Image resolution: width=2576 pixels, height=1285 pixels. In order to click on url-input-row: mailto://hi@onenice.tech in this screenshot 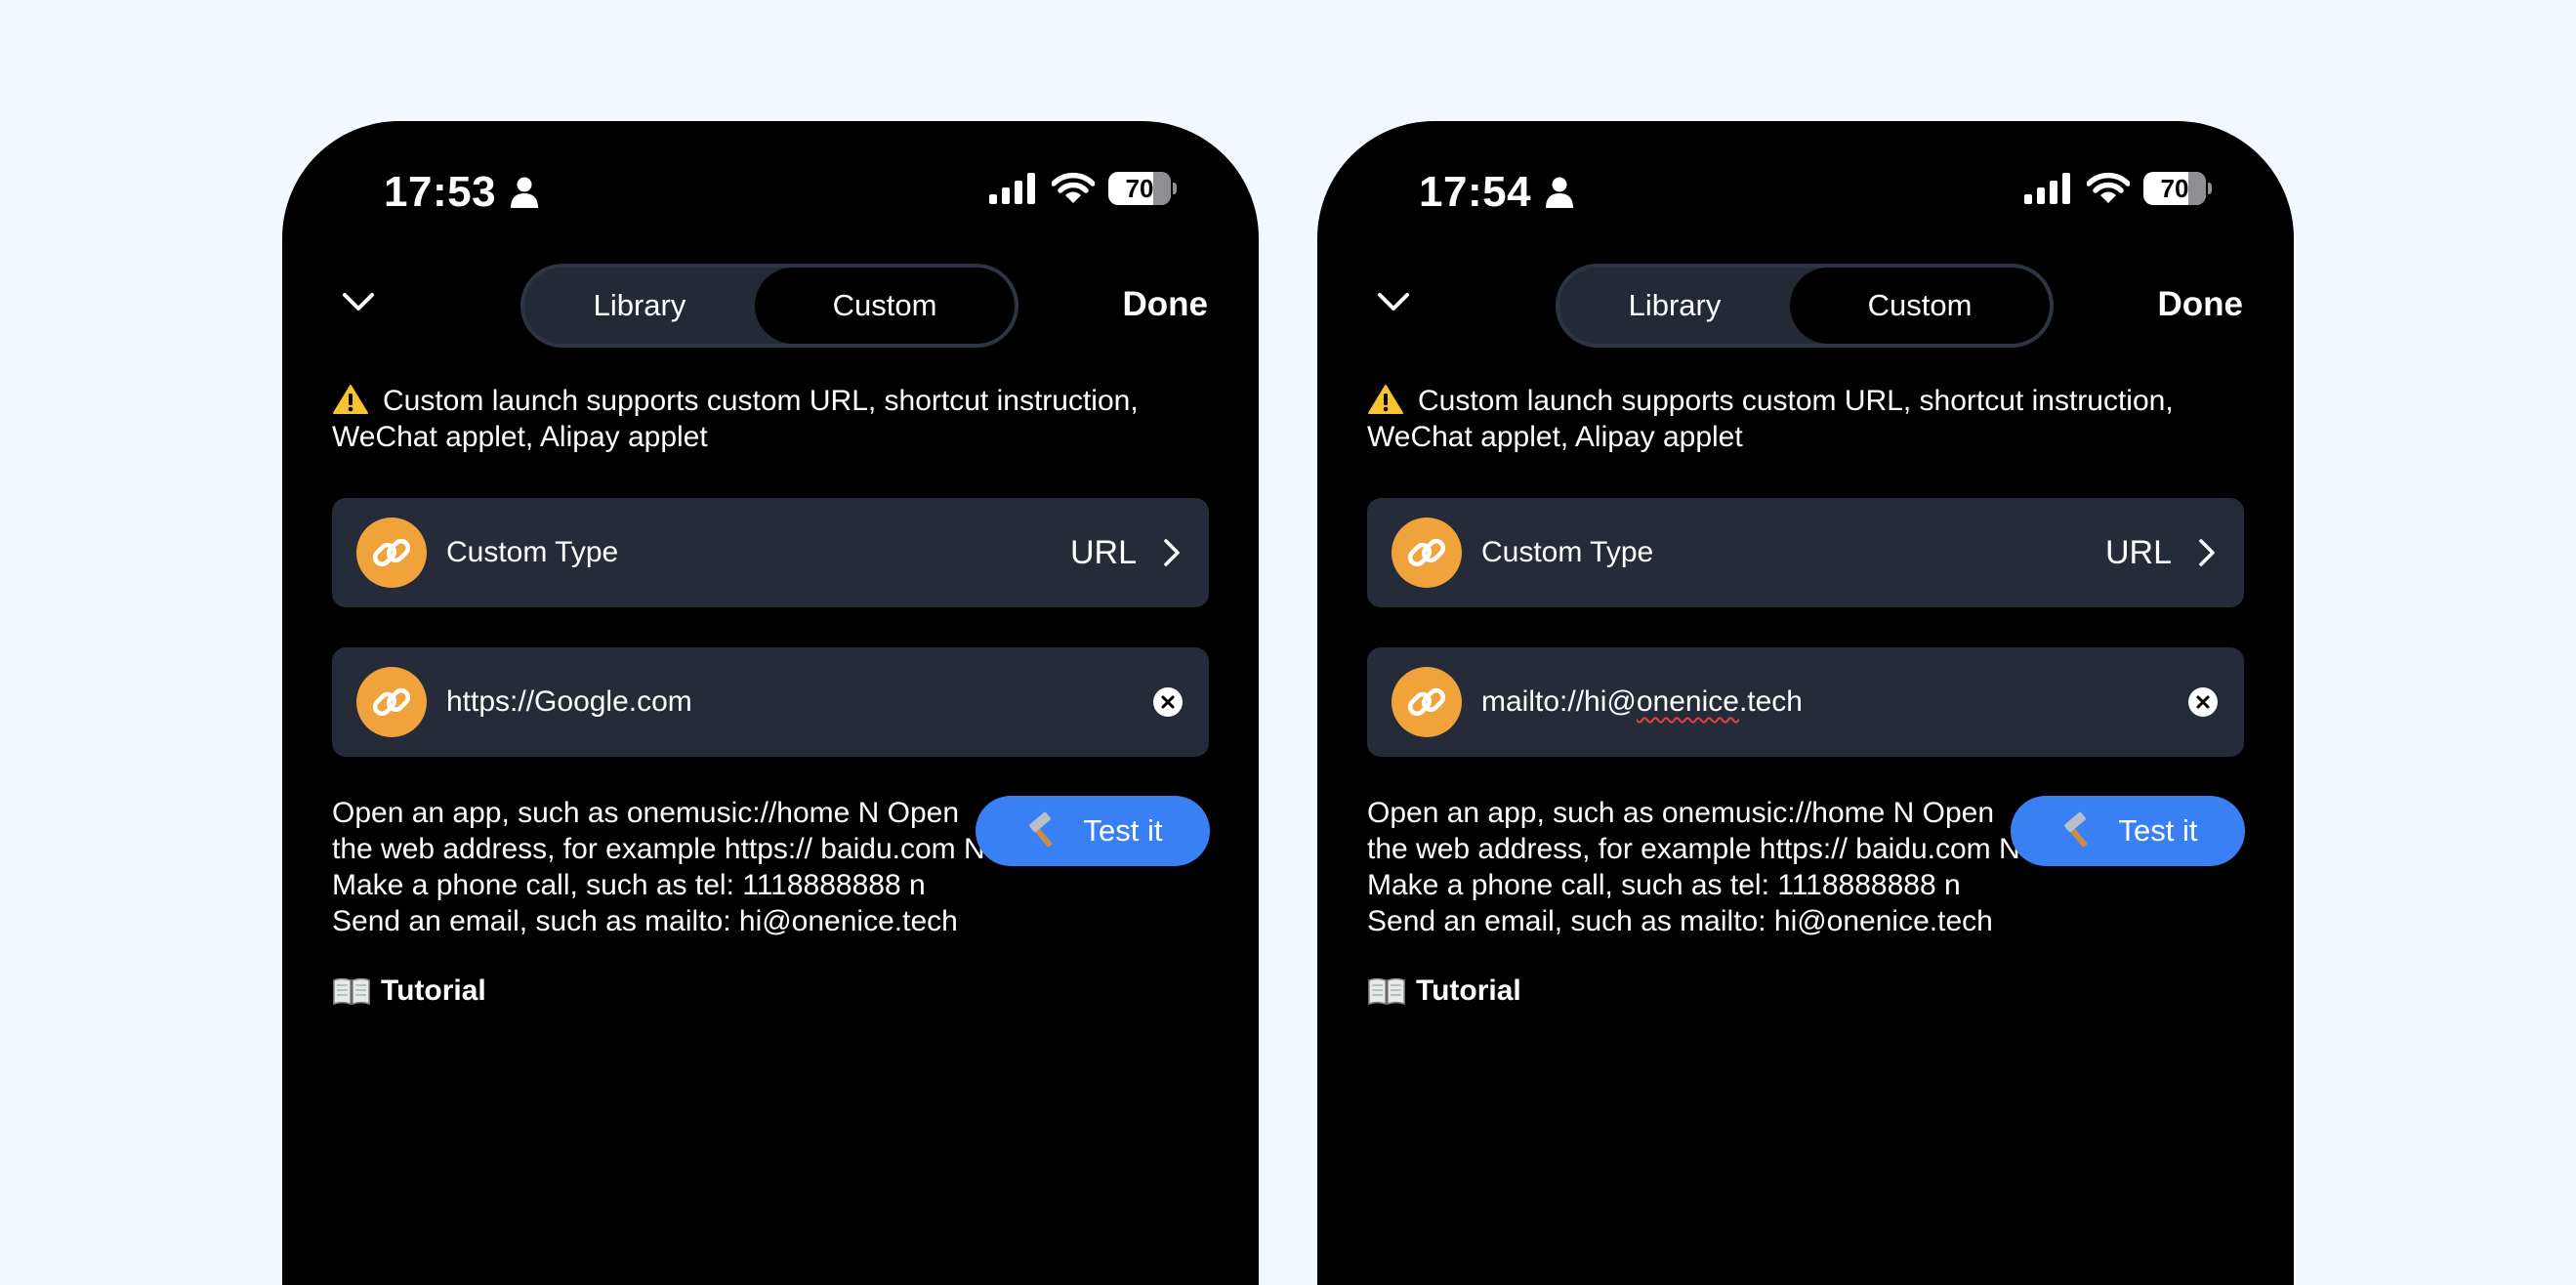, I will do `click(1806, 702)`.